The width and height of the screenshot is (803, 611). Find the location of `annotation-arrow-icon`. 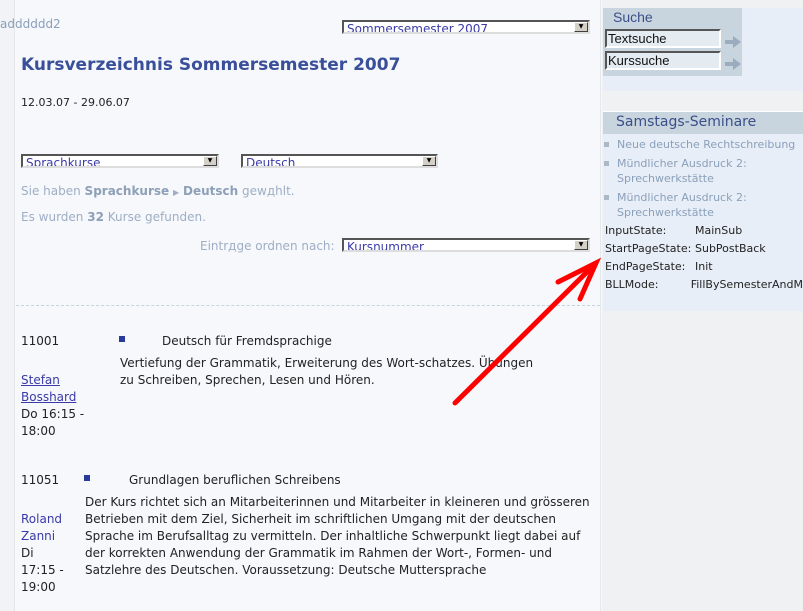

annotation-arrow-icon is located at coordinates (527, 331).